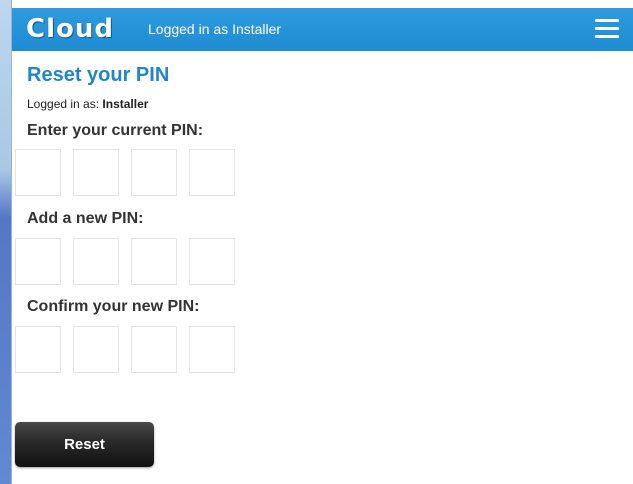 The width and height of the screenshot is (633, 484). I want to click on logged-in-prefix: Logged in as:, so click(63, 104).